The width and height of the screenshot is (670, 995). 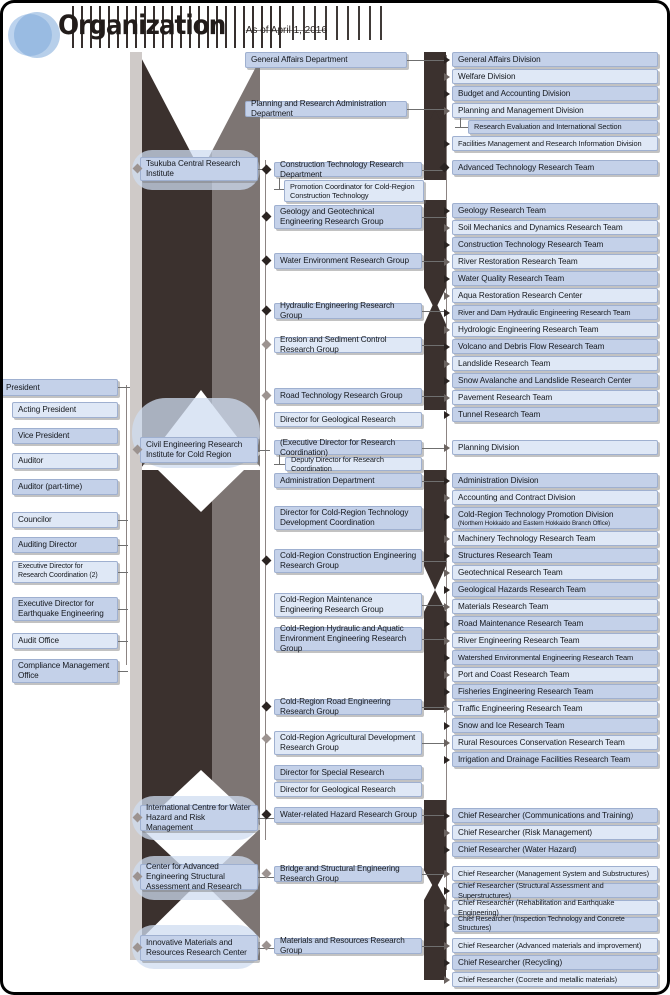 What do you see at coordinates (65, 410) in the screenshot?
I see `sidebar-item-acting-president: Acting President` at bounding box center [65, 410].